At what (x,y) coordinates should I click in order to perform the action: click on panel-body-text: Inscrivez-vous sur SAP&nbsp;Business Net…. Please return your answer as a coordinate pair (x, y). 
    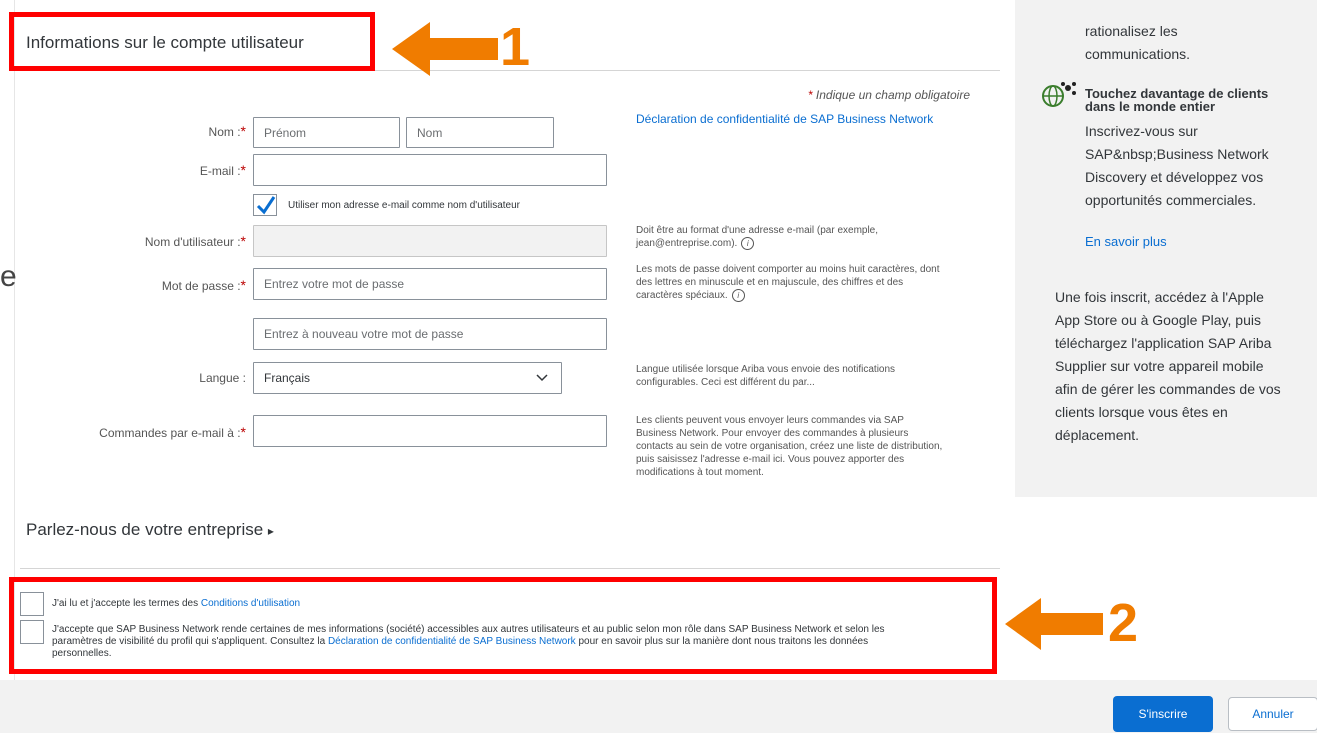
    Looking at the image, I should click on (1177, 165).